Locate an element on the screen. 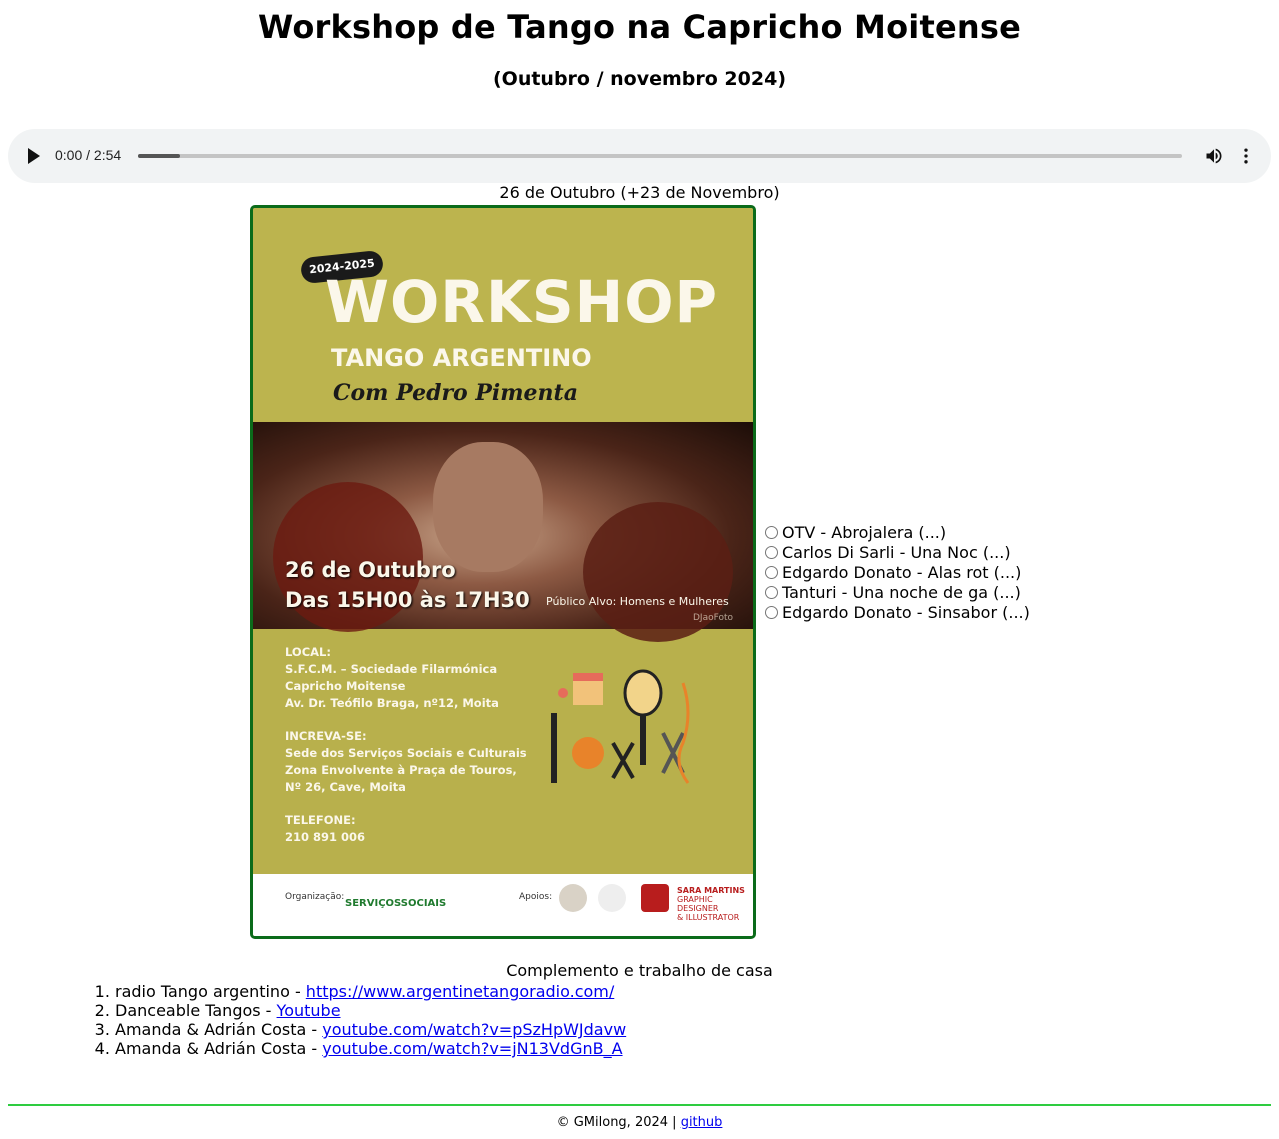 The image size is (1279, 1139). sara-line: SARA MARTINS is located at coordinates (711, 890).